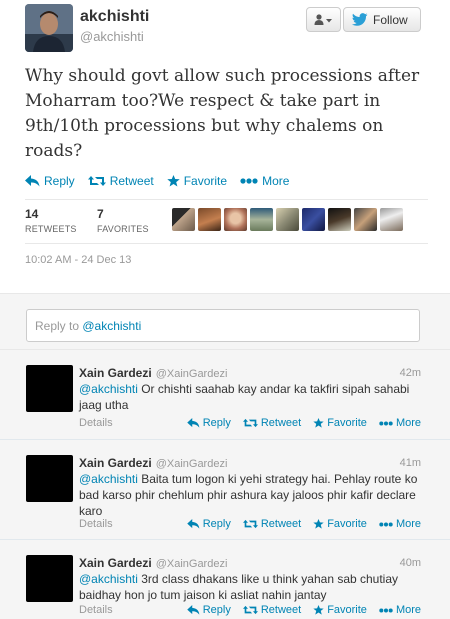  What do you see at coordinates (51, 229) in the screenshot?
I see `retweets-label: RETWEETS` at bounding box center [51, 229].